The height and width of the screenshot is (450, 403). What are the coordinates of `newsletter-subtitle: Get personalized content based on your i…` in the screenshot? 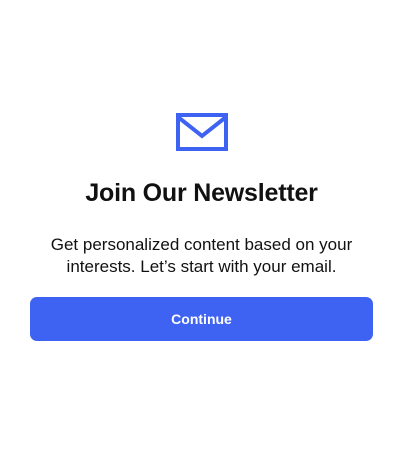 It's located at (201, 255).